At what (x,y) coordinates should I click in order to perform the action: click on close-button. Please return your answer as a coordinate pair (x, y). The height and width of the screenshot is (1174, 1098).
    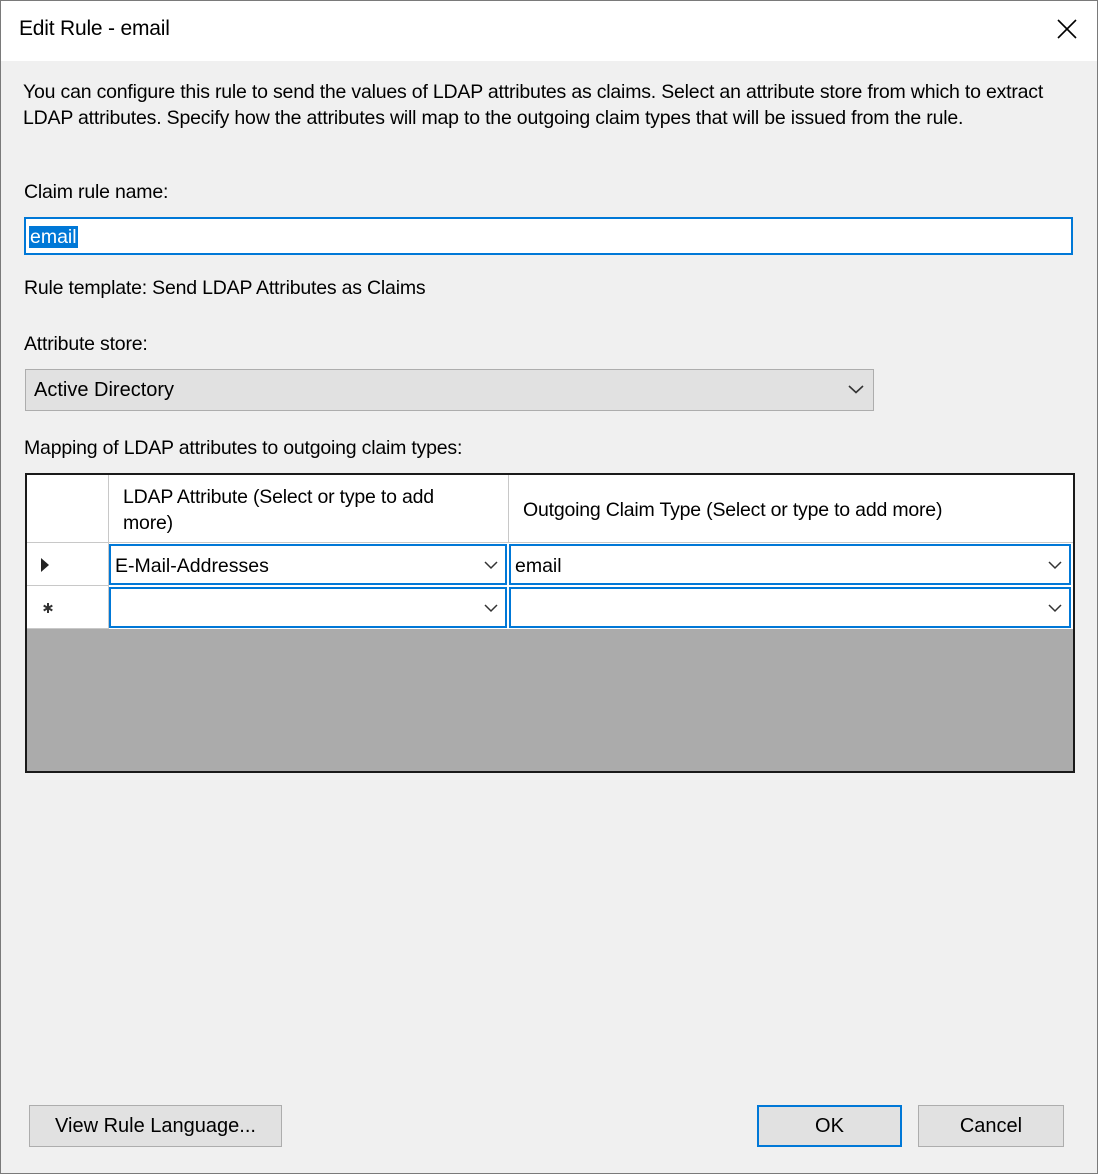
    Looking at the image, I should click on (1067, 29).